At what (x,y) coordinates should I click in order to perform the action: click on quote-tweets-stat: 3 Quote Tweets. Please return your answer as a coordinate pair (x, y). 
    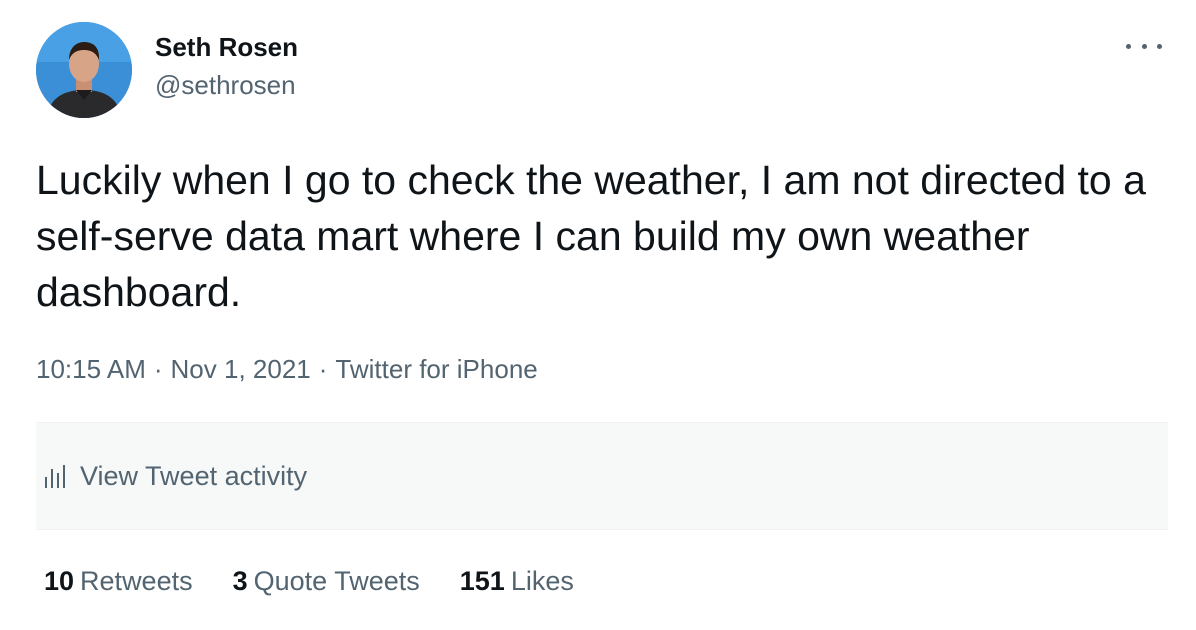
    Looking at the image, I should click on (326, 581).